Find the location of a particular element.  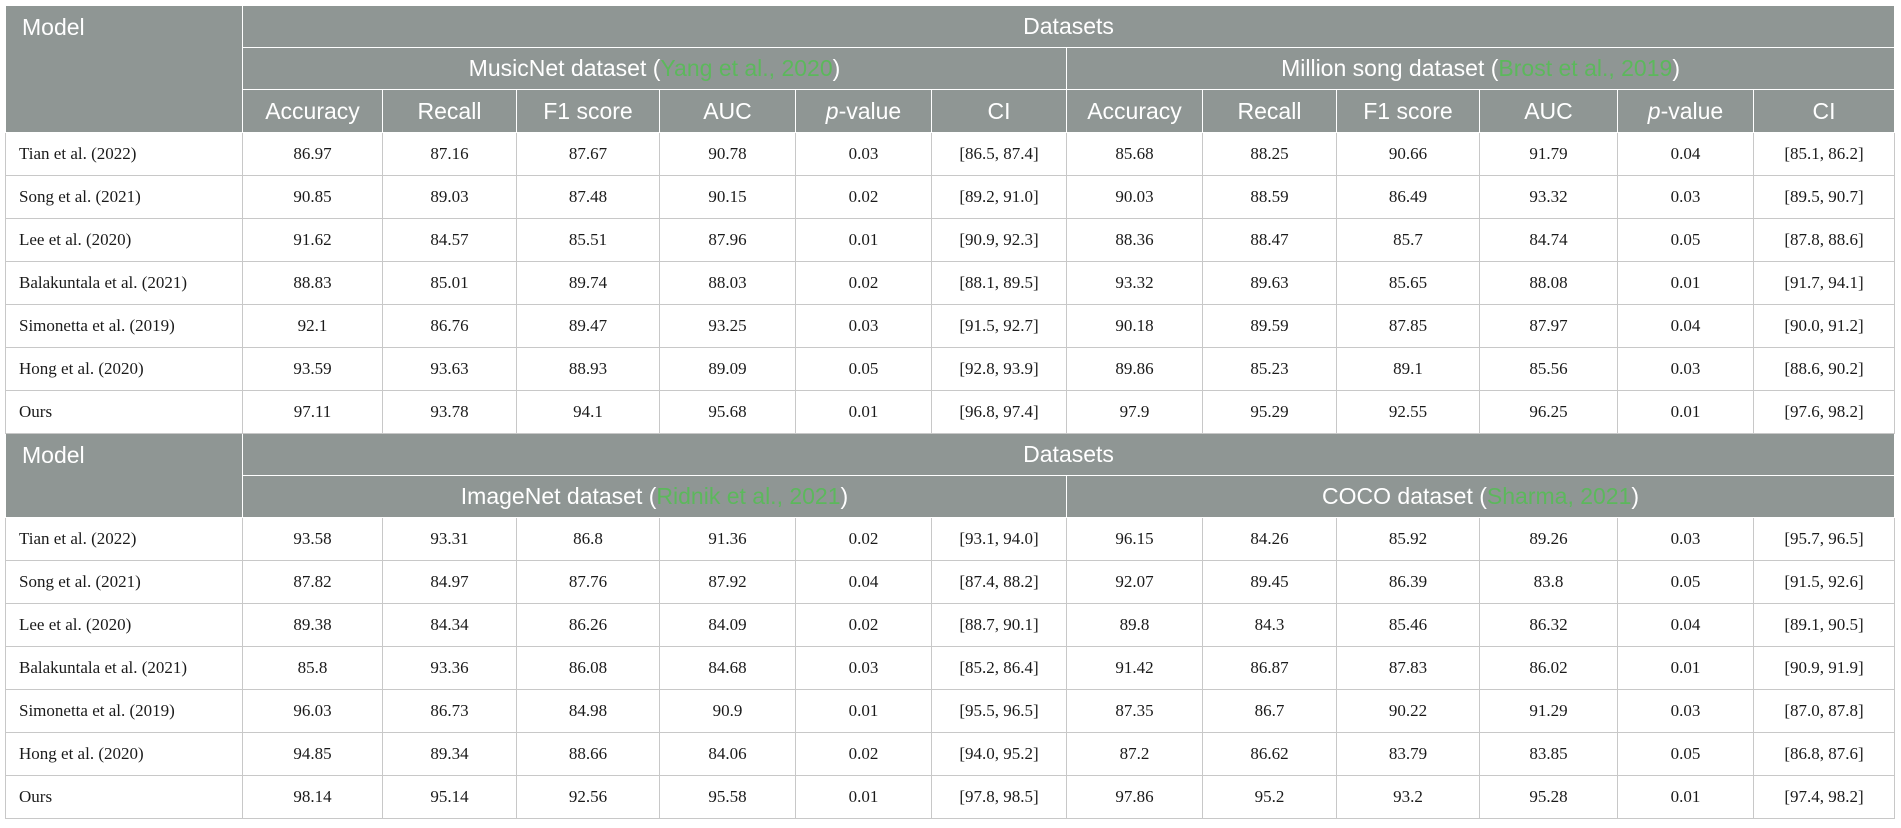

metric-accuracy-header: Accuracy is located at coordinates (312, 111).